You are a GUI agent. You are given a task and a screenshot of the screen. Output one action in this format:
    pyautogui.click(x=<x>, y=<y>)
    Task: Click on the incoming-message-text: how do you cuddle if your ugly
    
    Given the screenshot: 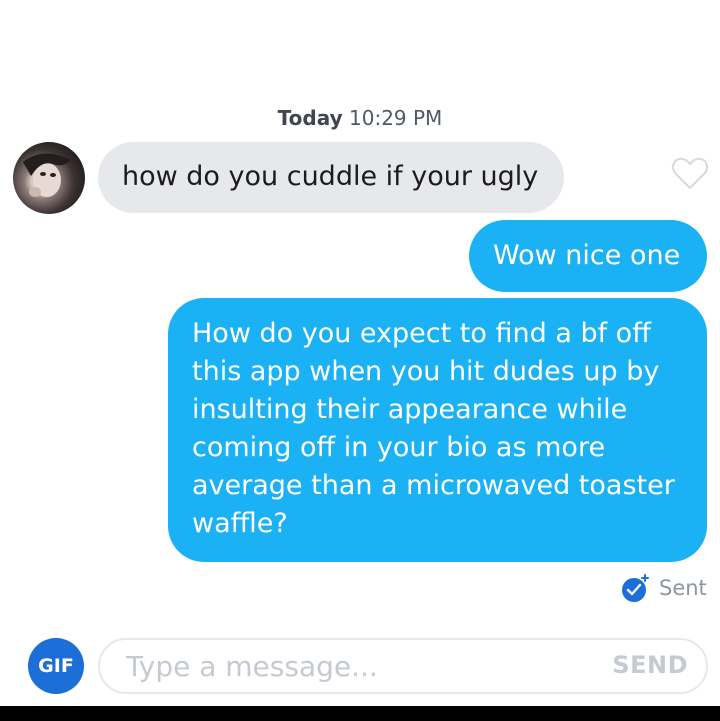 What is the action you would take?
    pyautogui.click(x=330, y=176)
    